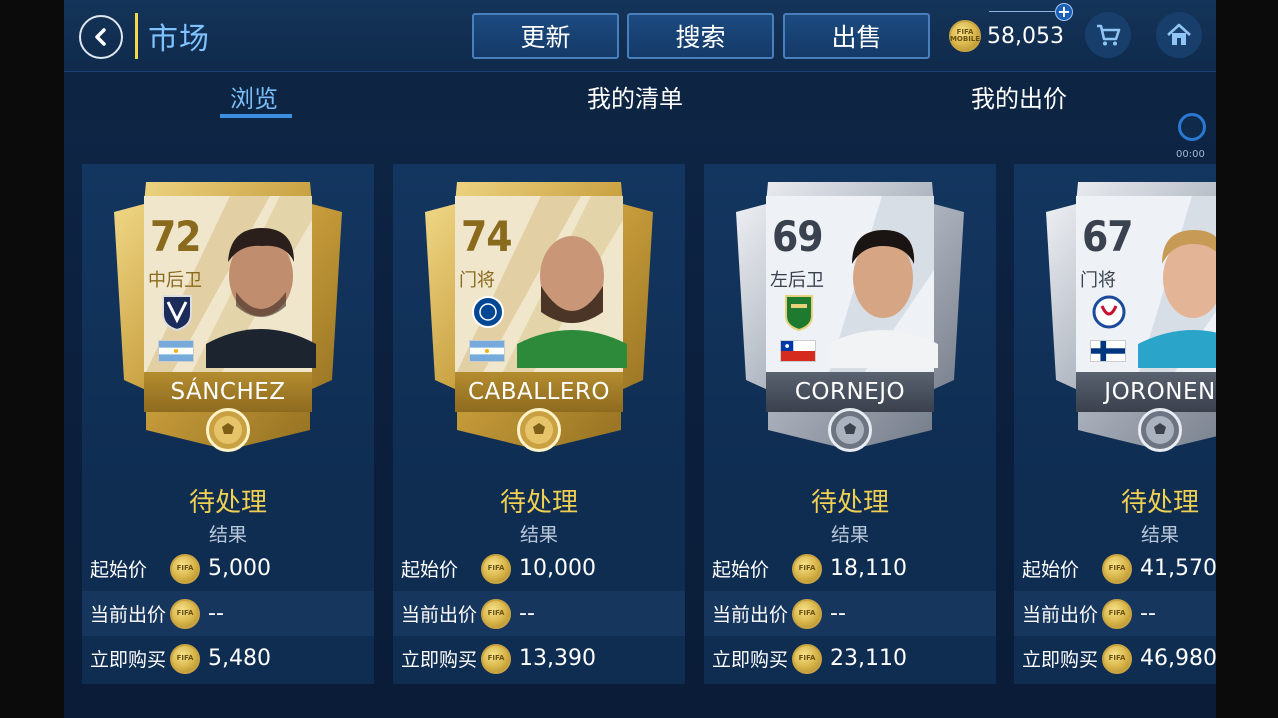 The width and height of the screenshot is (1278, 718). I want to click on player-card-area: 72 中后卫 SÁNCHEZ, so click(228, 321).